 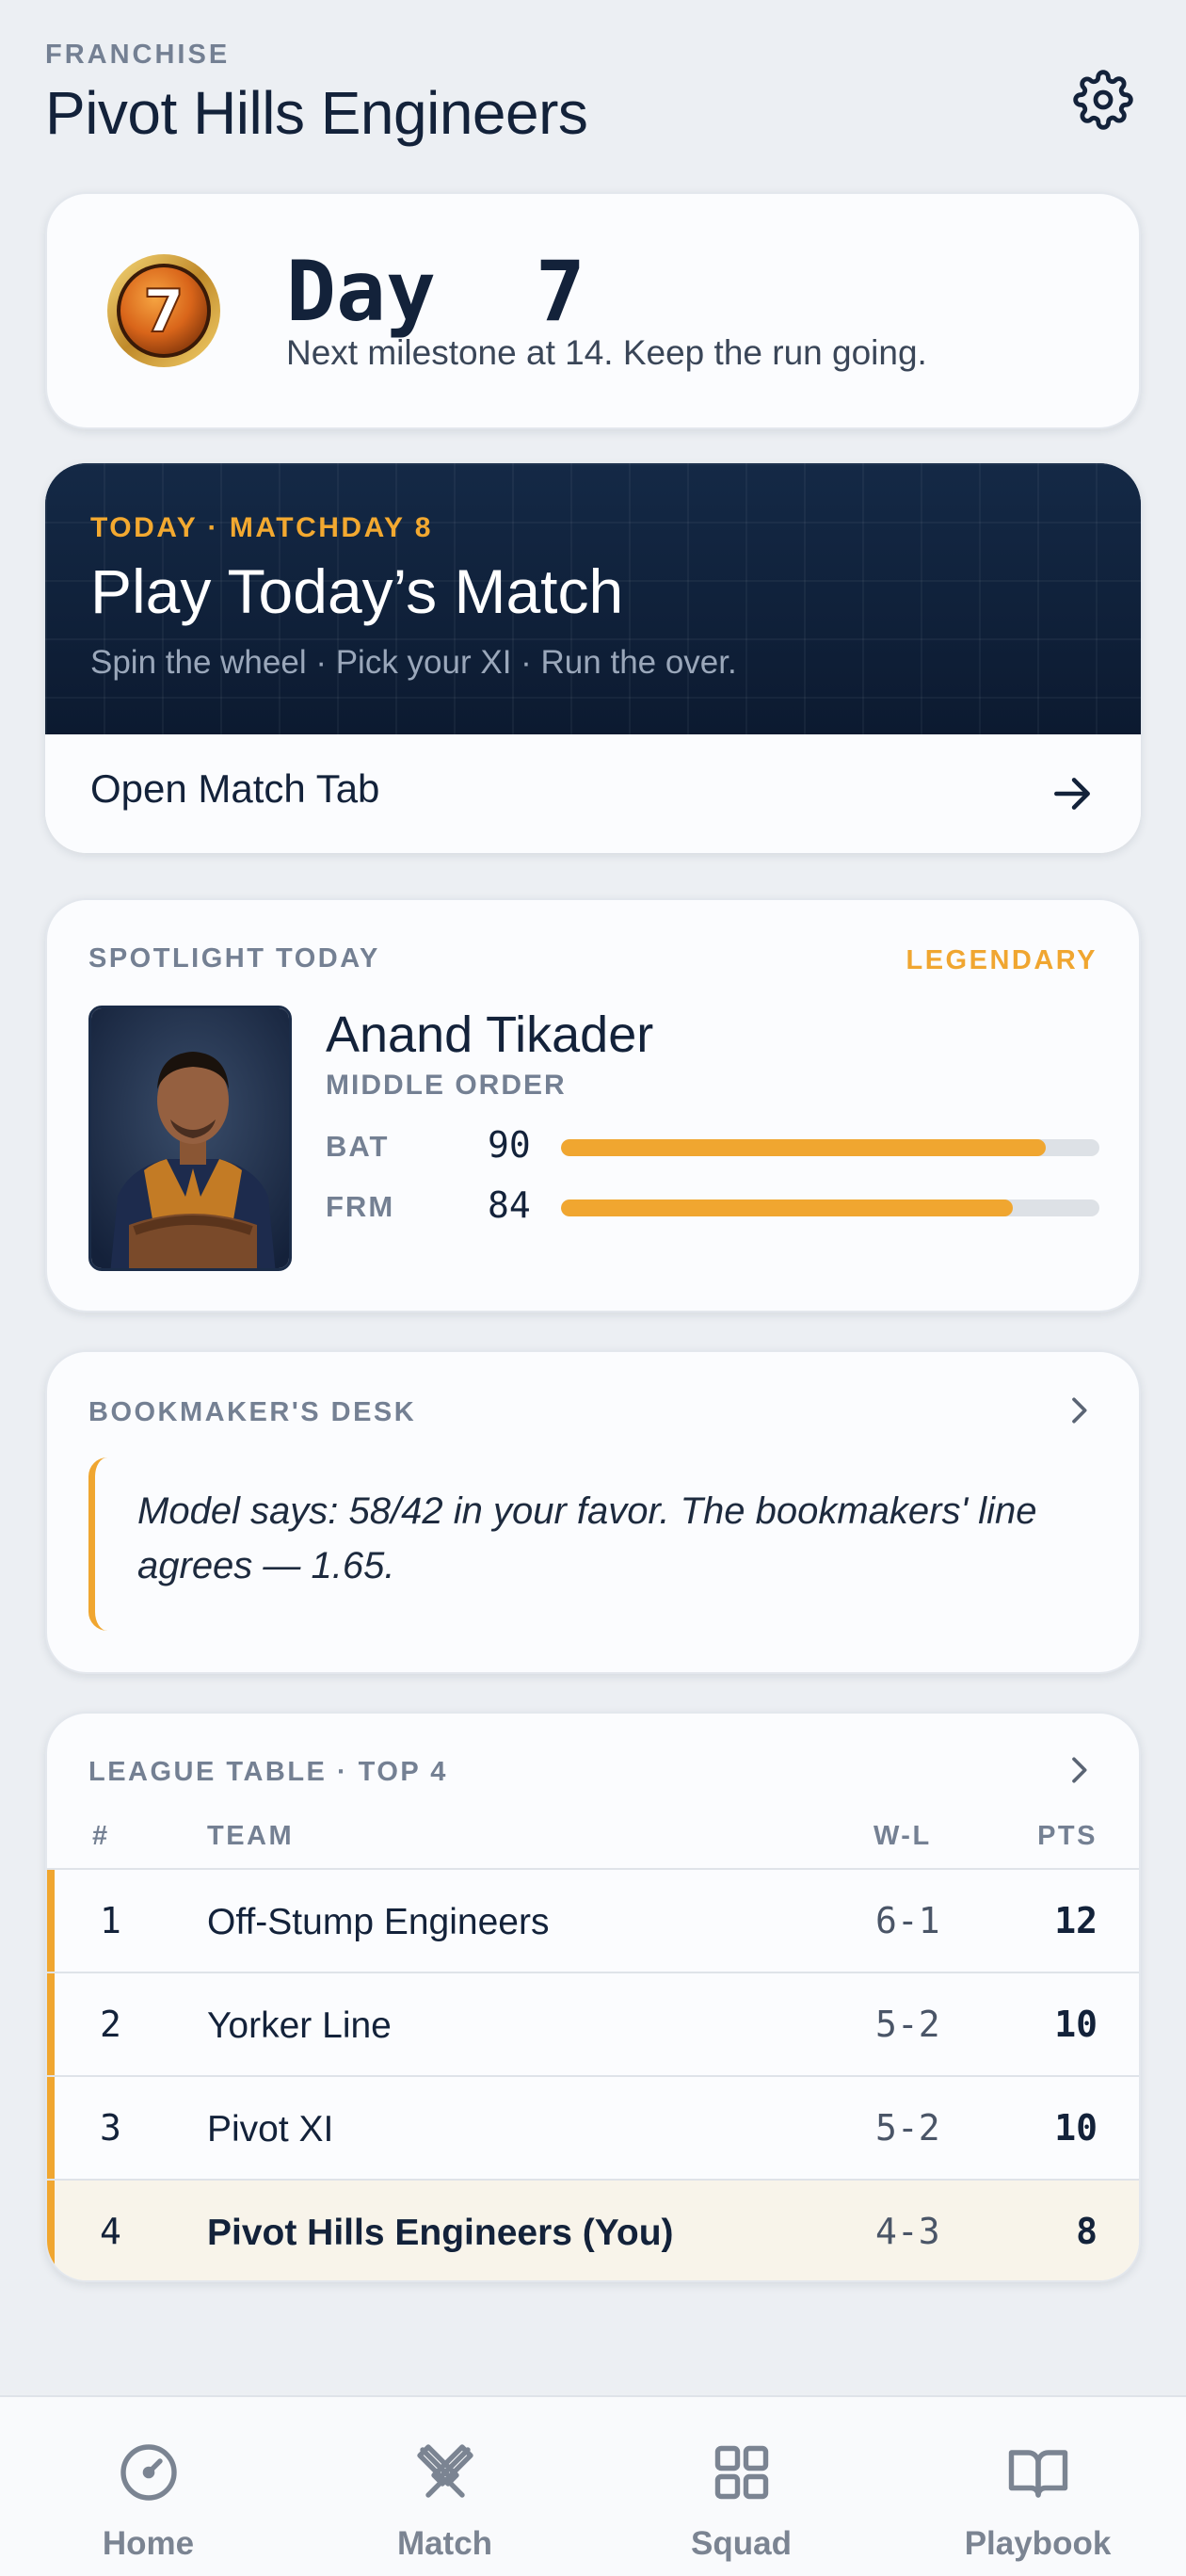 What do you see at coordinates (316, 113) in the screenshot?
I see `page-title: Pivot Hills Engineers` at bounding box center [316, 113].